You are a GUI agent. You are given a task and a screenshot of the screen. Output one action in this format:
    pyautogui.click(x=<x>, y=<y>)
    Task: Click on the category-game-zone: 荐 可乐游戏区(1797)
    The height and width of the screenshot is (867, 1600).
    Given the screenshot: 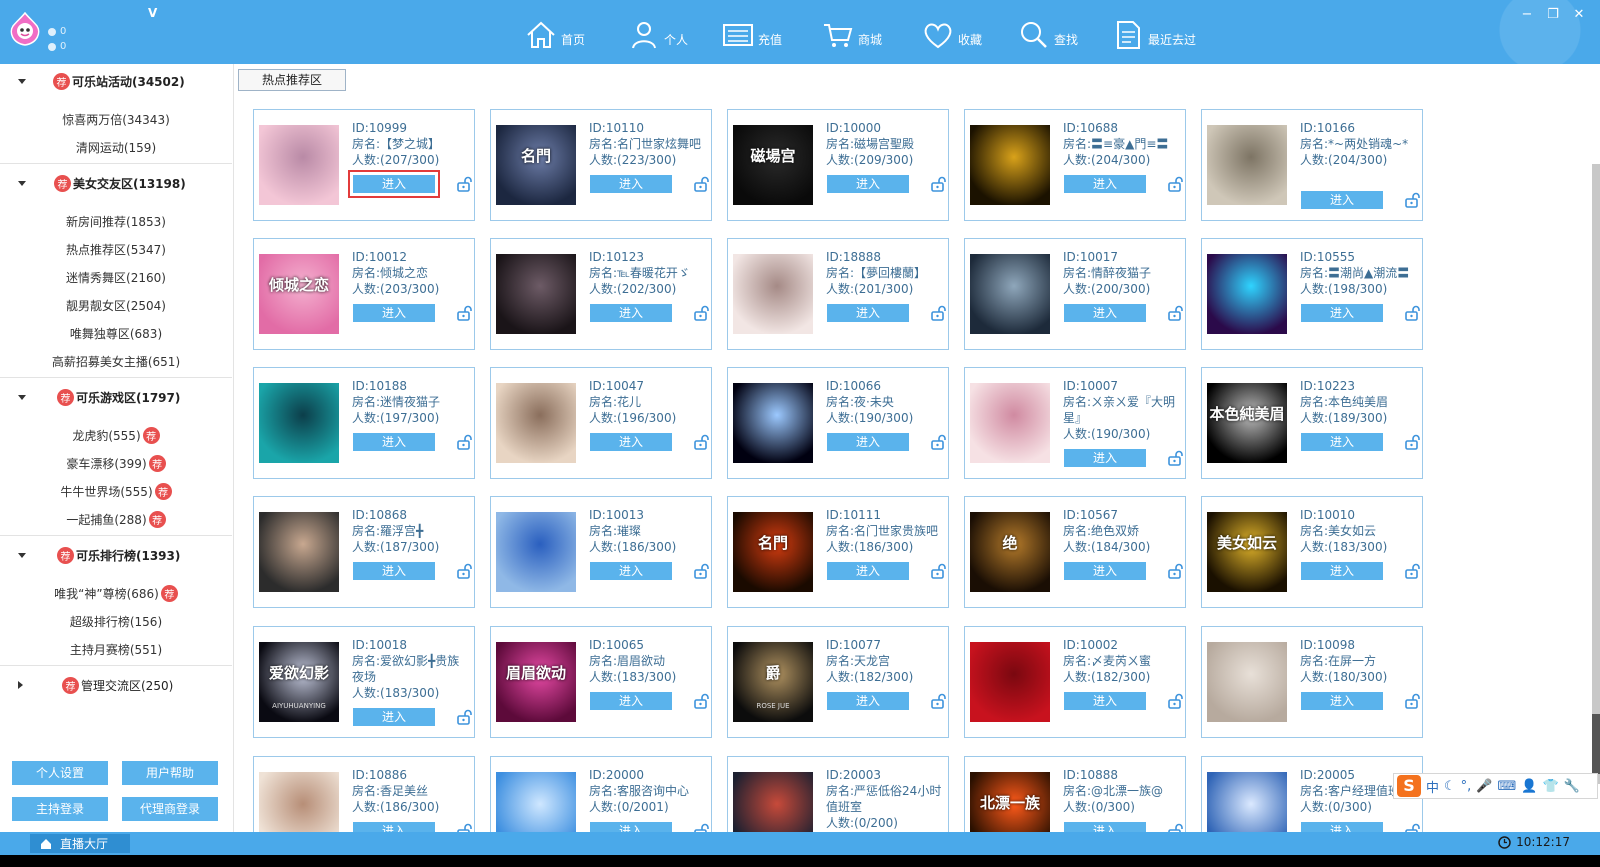 What is the action you would take?
    pyautogui.click(x=116, y=397)
    